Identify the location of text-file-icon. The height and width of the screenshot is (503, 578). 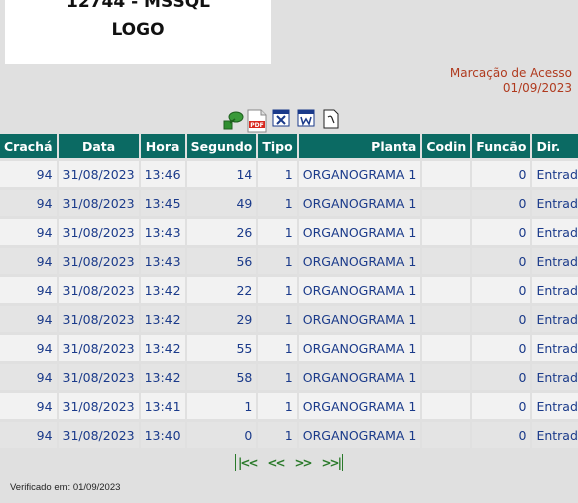
(331, 119).